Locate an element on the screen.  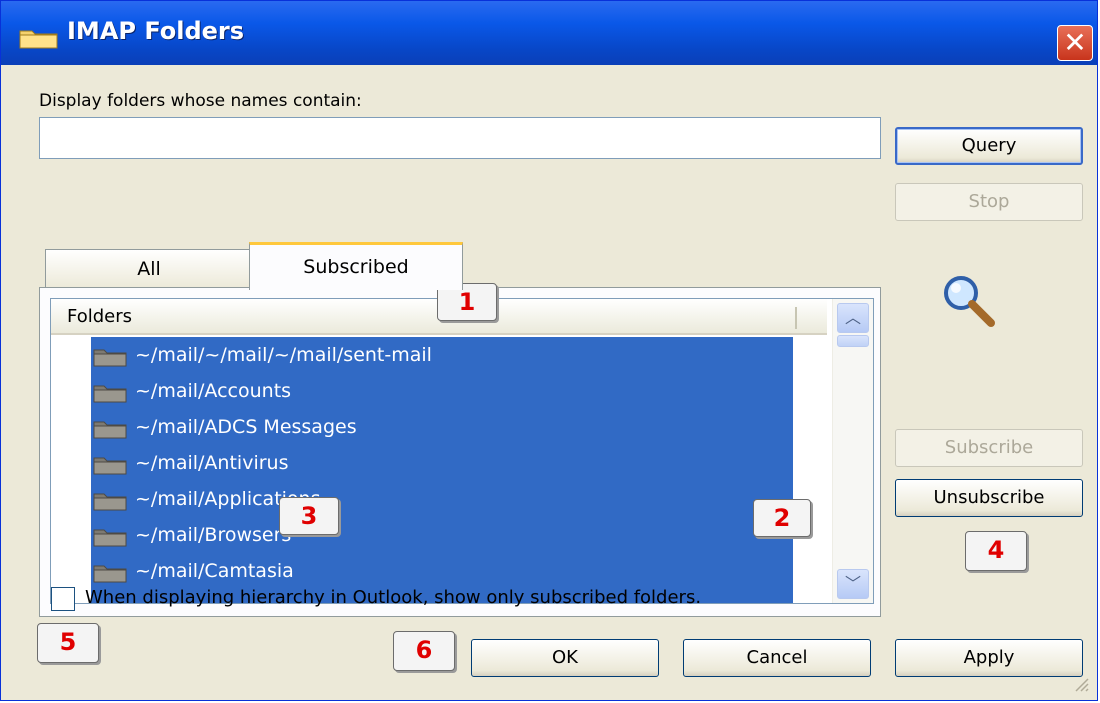
folder-name-filter-input is located at coordinates (460, 138).